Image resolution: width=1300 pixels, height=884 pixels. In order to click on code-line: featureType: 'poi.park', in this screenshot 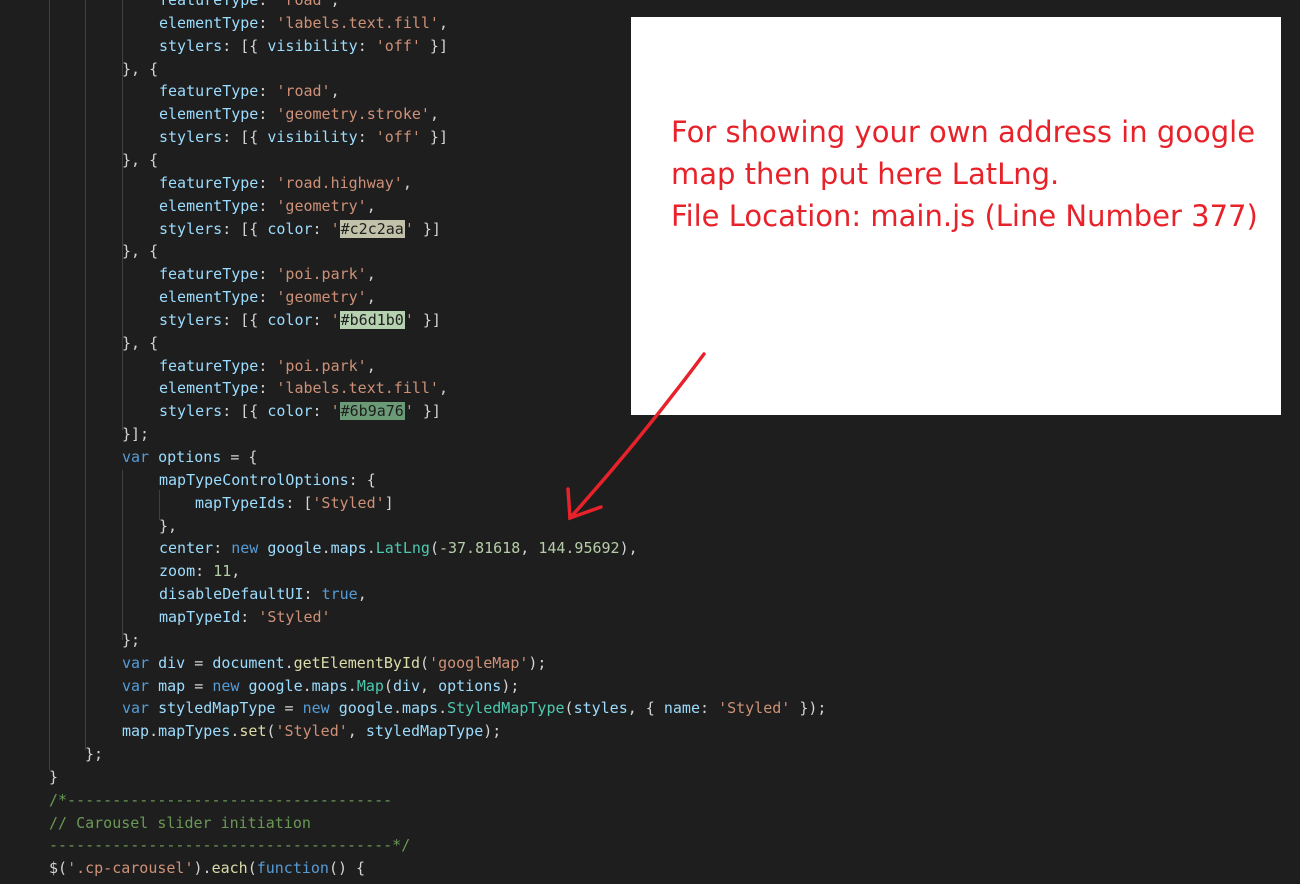, I will do `click(267, 366)`.